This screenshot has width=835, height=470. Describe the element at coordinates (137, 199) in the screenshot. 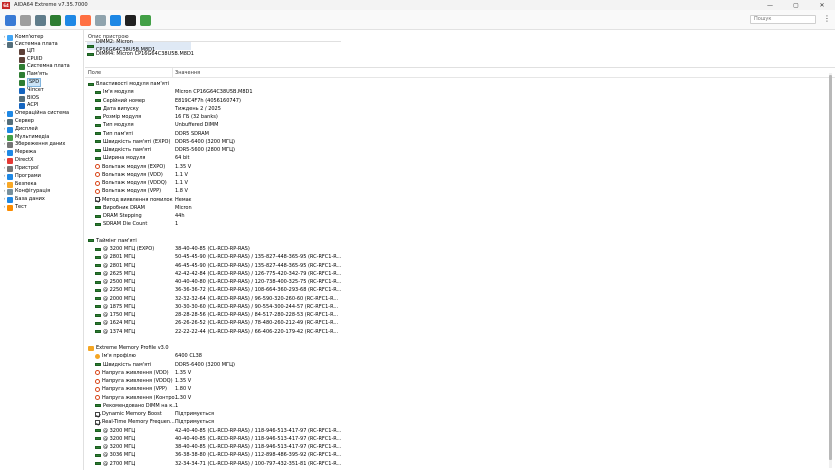

I see `field-label: Метод виявлення помилок` at that location.